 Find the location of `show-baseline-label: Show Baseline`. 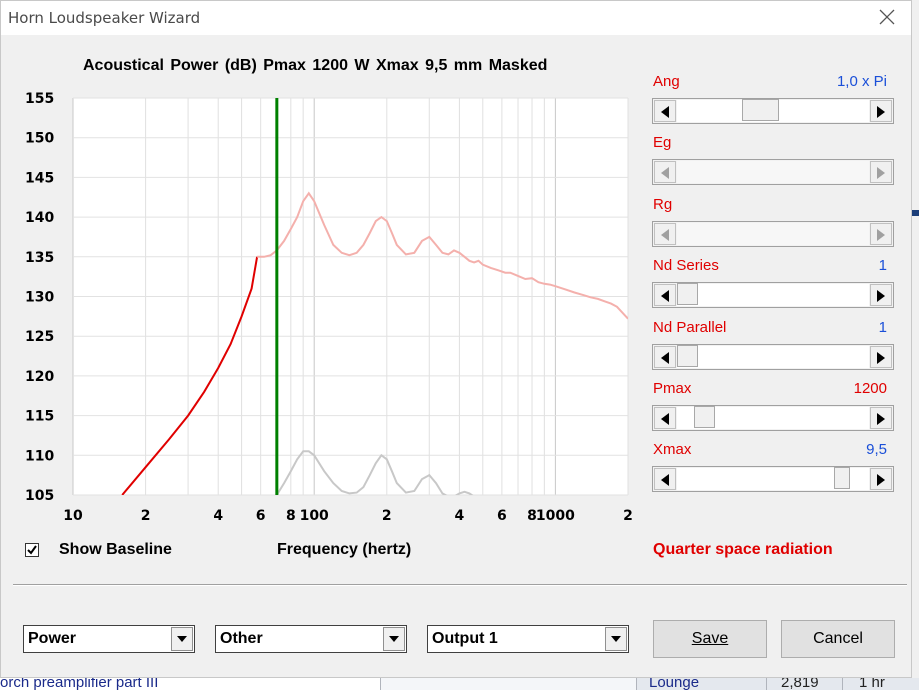

show-baseline-label: Show Baseline is located at coordinates (115, 550).